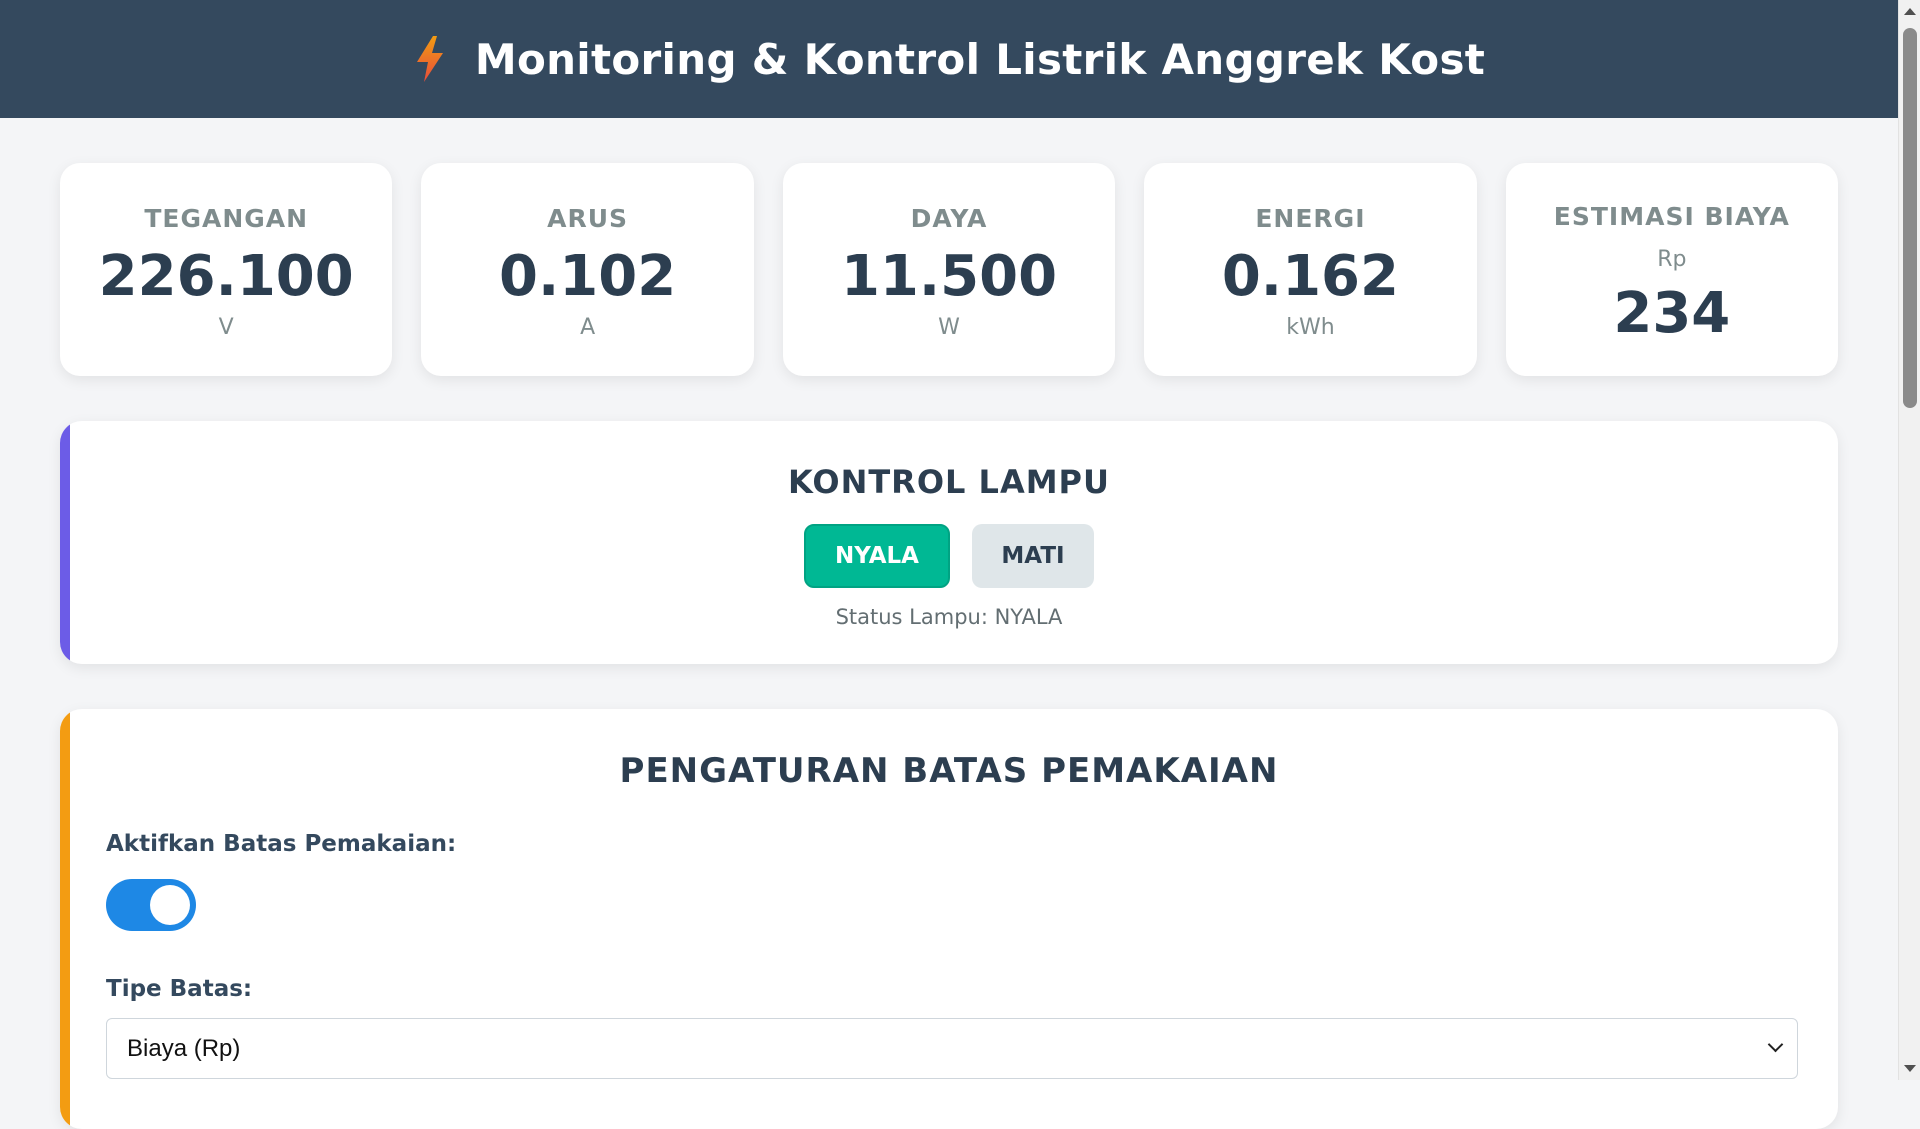  I want to click on scroll-up-arrow-icon, so click(1910, 11).